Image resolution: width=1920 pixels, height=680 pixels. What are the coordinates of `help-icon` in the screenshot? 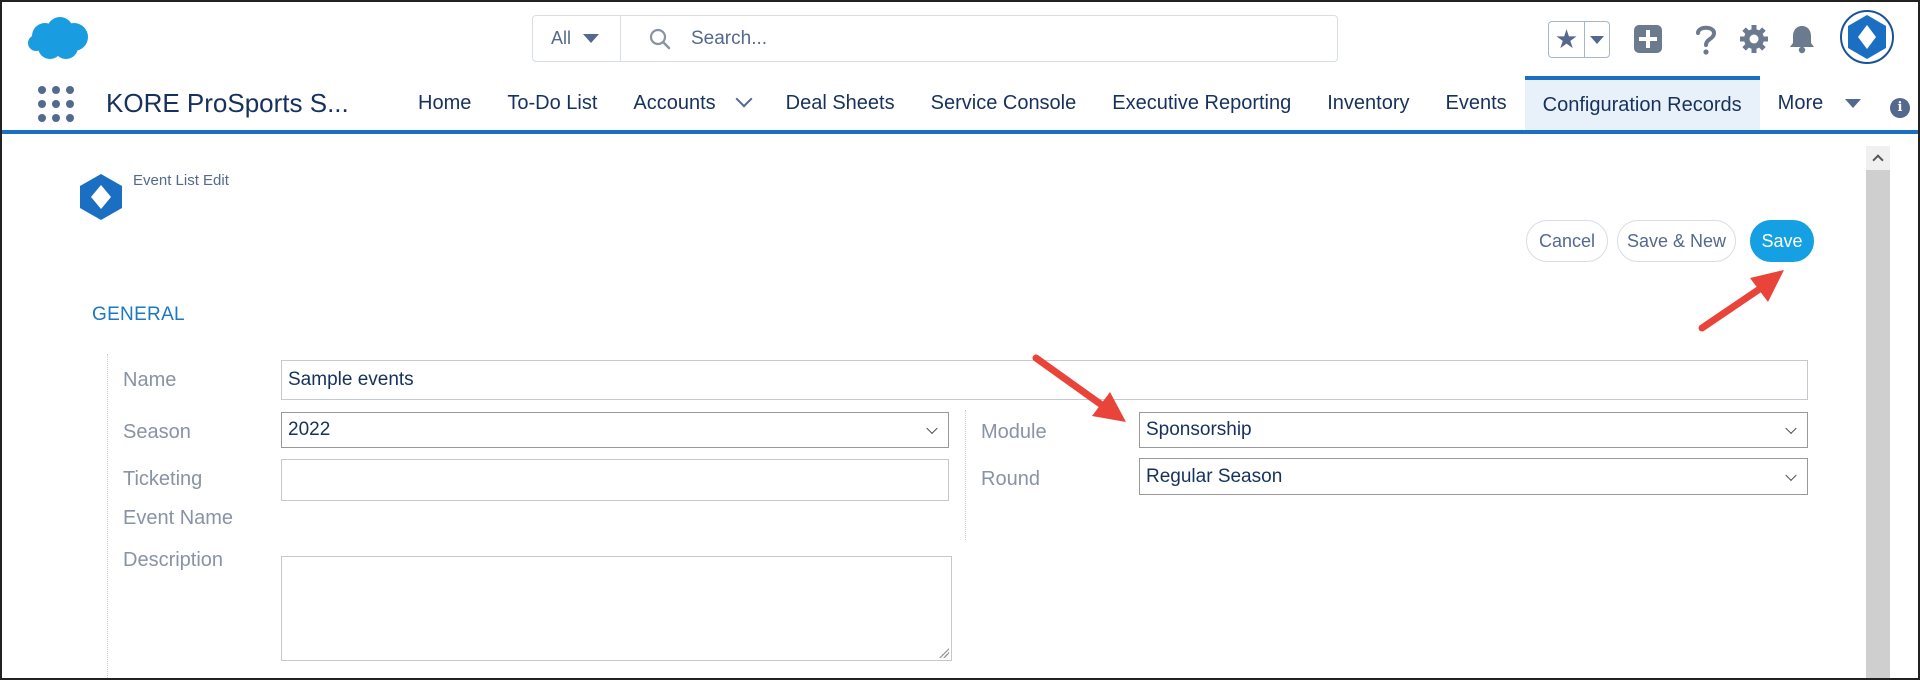 It's located at (1706, 39).